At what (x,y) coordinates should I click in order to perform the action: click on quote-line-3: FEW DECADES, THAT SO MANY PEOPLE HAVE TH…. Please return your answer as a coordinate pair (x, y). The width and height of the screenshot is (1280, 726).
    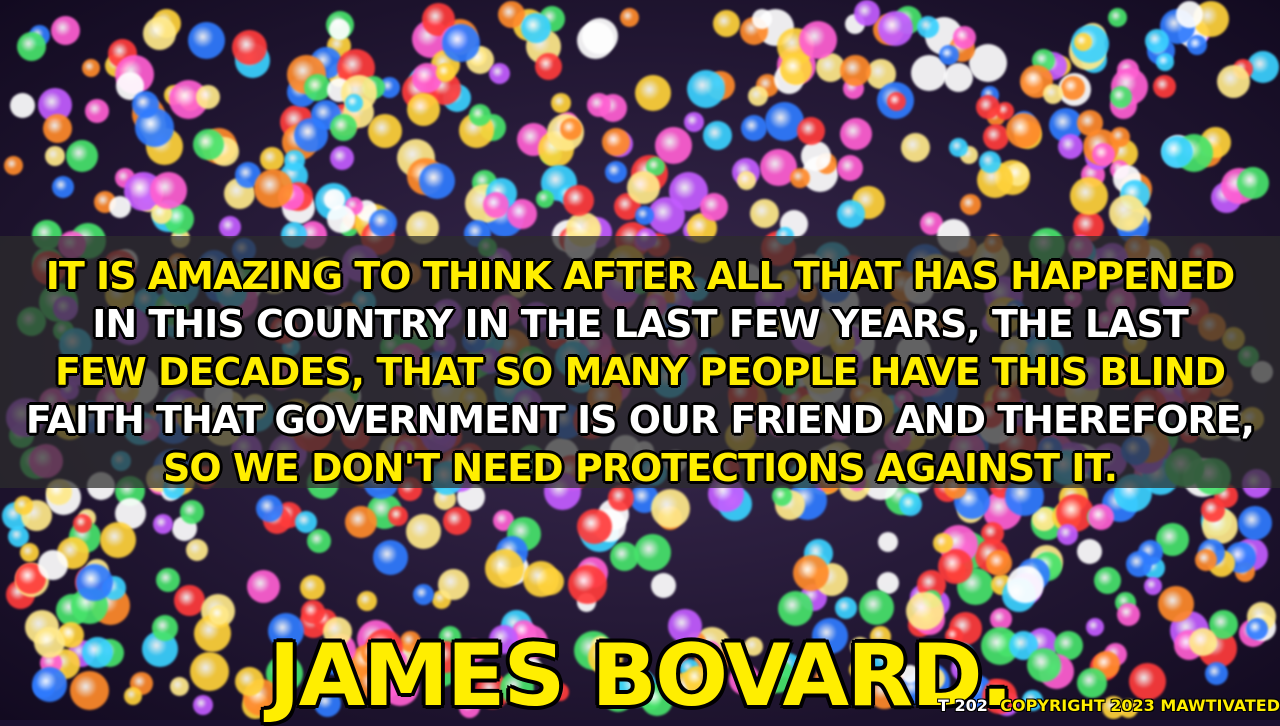
    Looking at the image, I should click on (640, 372).